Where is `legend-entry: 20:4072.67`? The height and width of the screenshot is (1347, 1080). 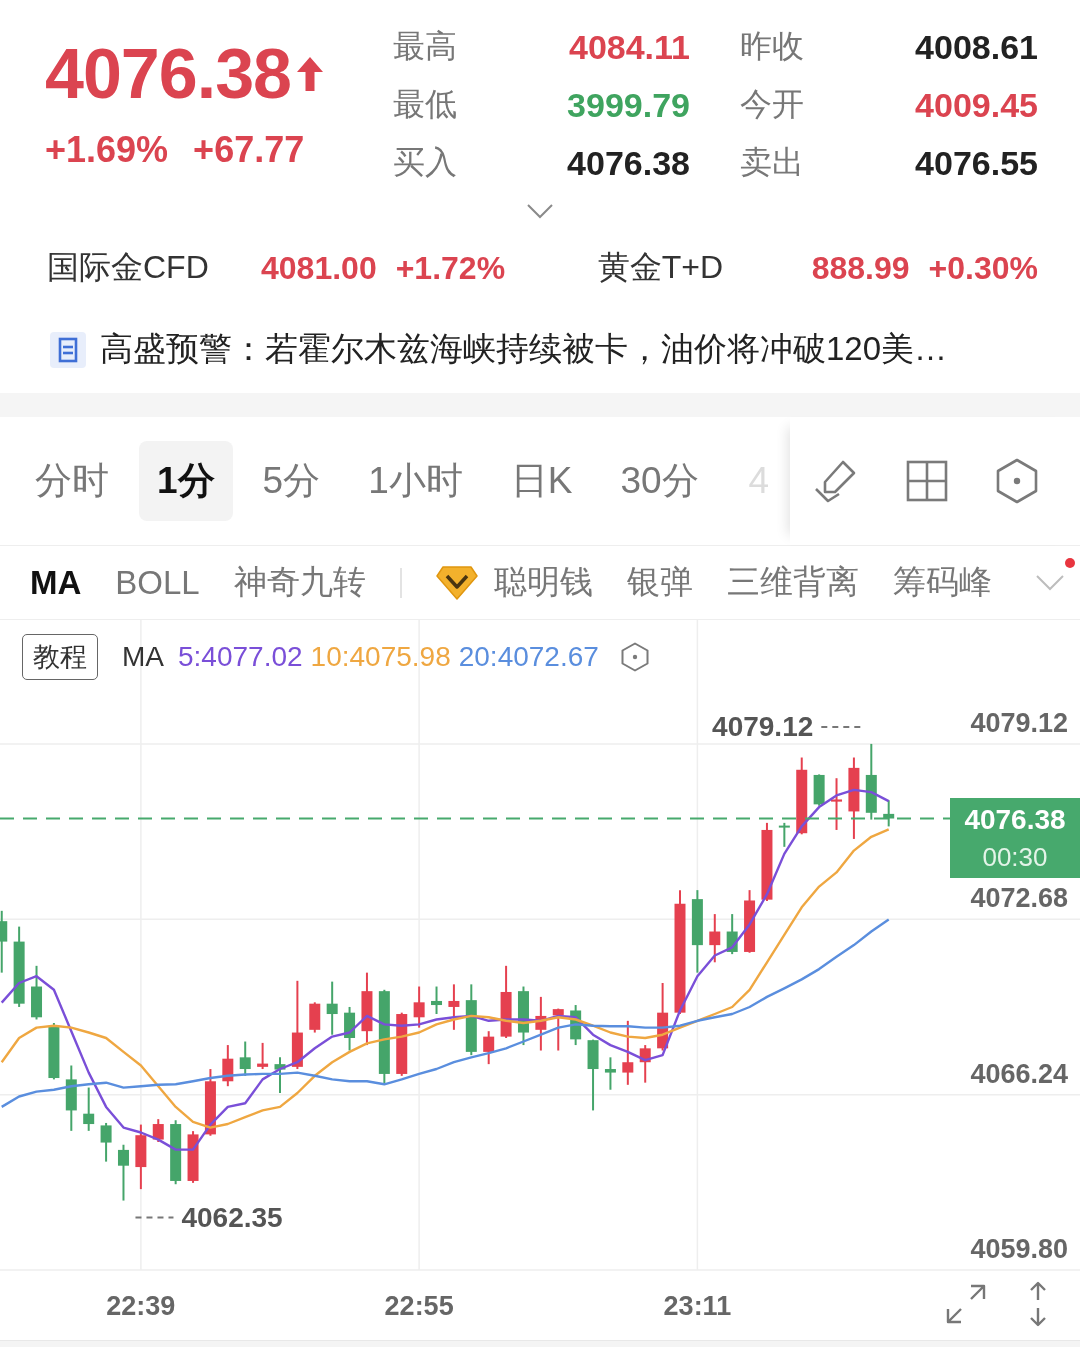
legend-entry: 20:4072.67 is located at coordinates (528, 657).